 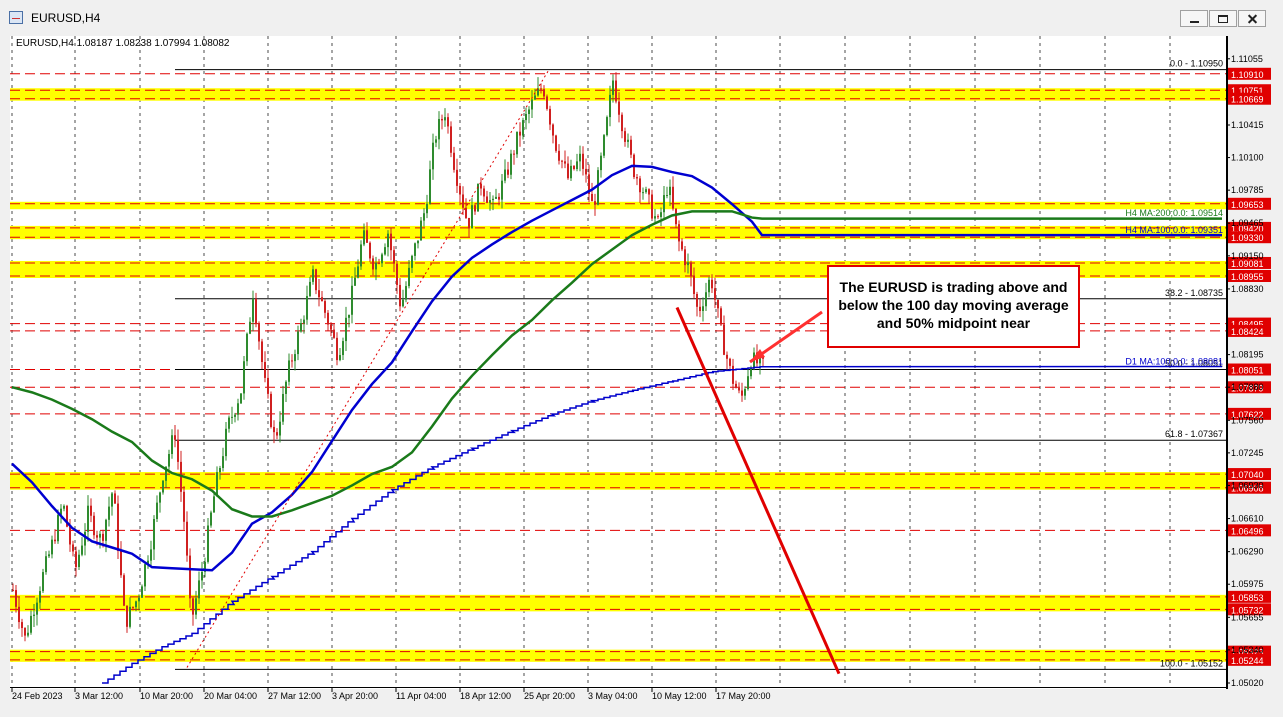 I want to click on level-price-label: 1.10669, so click(x=1247, y=100).